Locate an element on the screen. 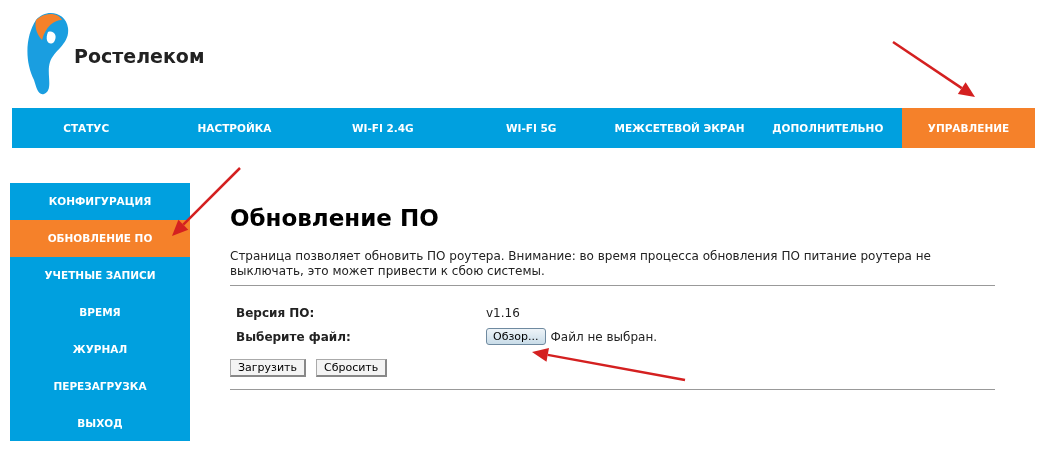 The height and width of the screenshot is (451, 1050). page-title: Обновление ПО is located at coordinates (335, 218).